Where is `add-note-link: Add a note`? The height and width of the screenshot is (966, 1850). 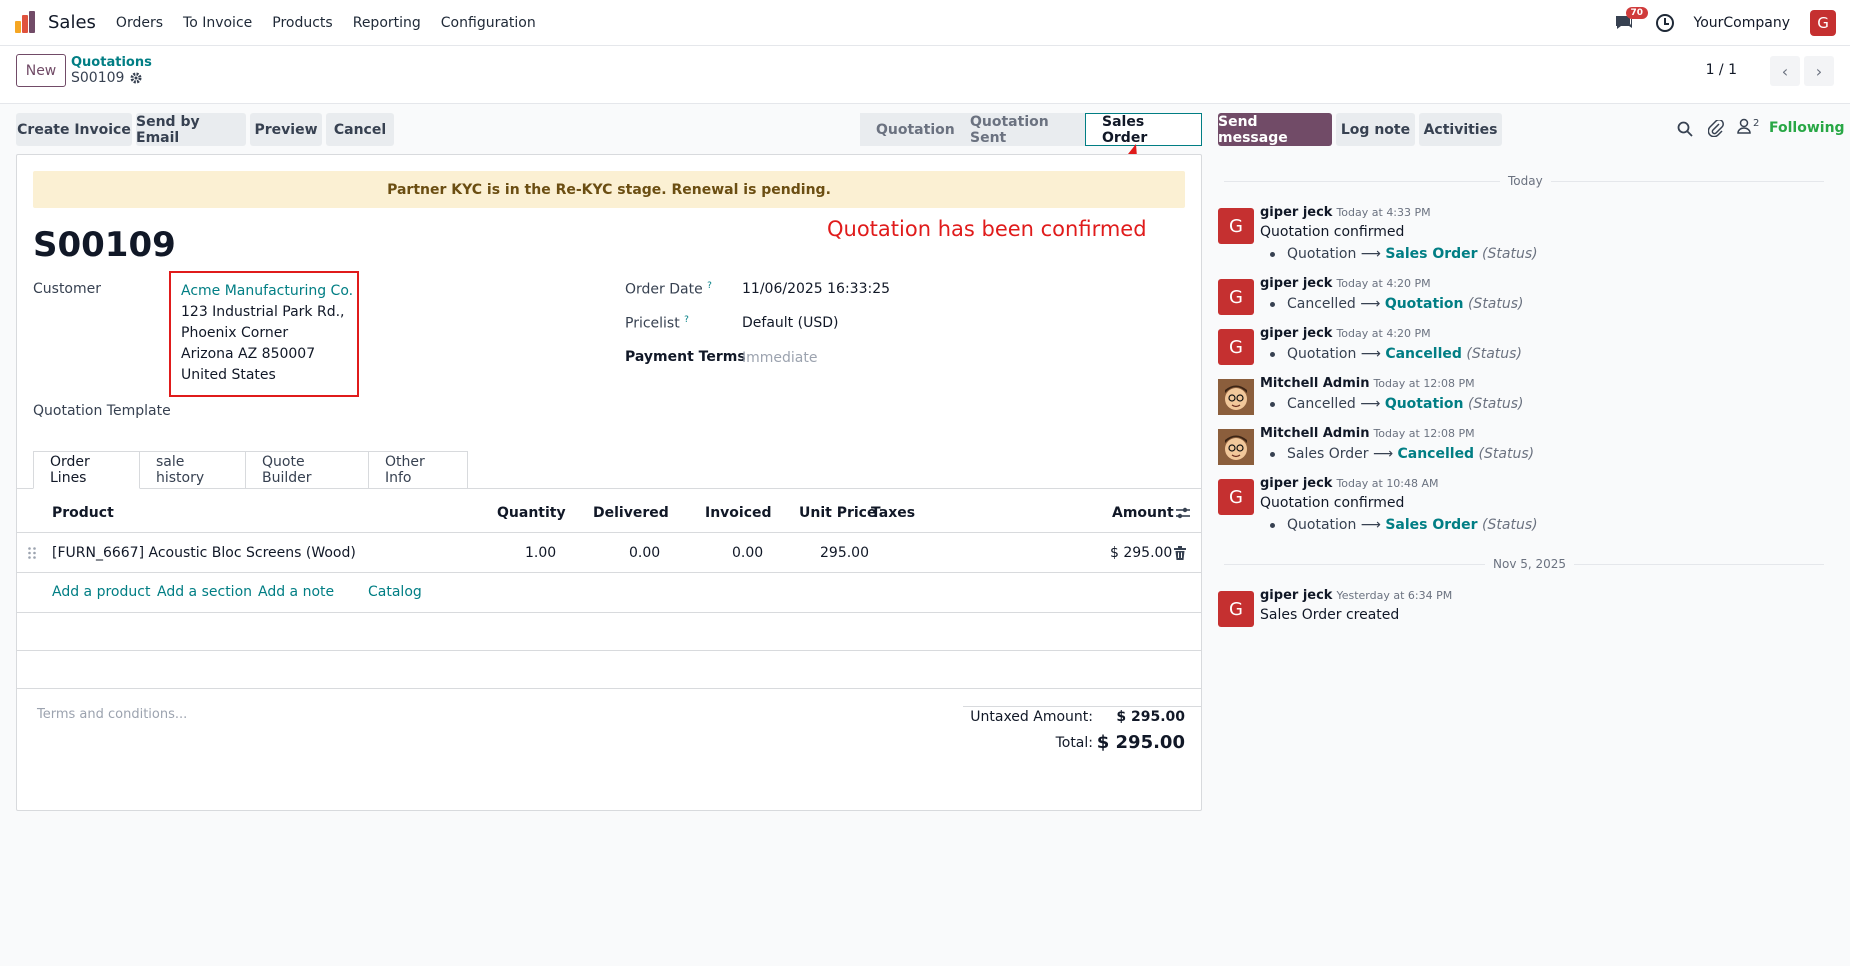 add-note-link: Add a note is located at coordinates (296, 592).